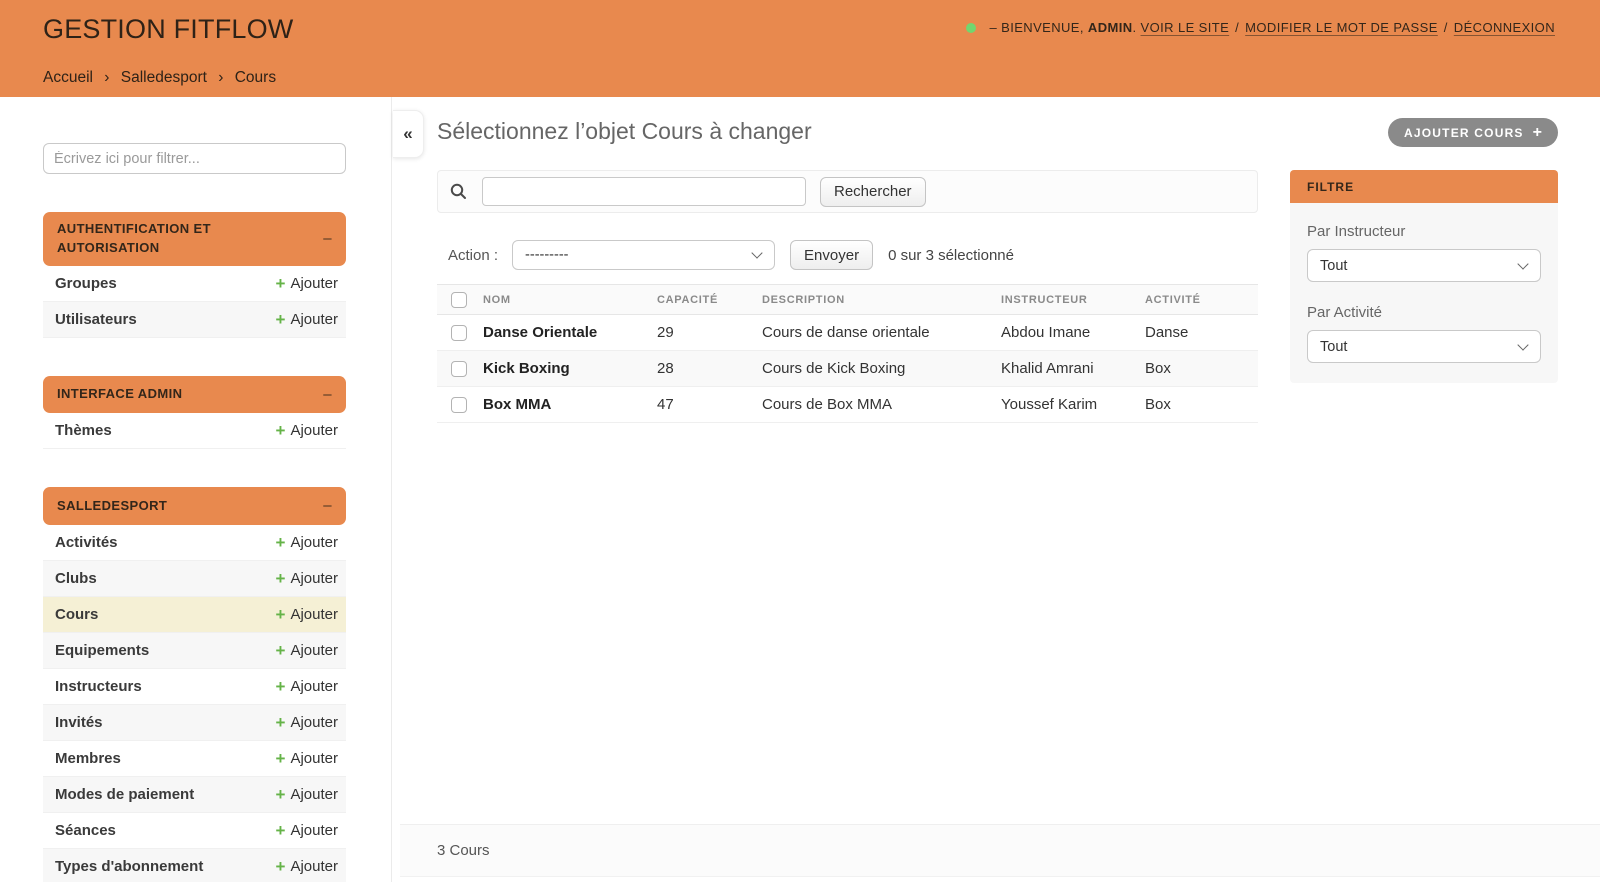  What do you see at coordinates (1199, 299) in the screenshot?
I see `column-header-activite: ACTIVITÉ` at bounding box center [1199, 299].